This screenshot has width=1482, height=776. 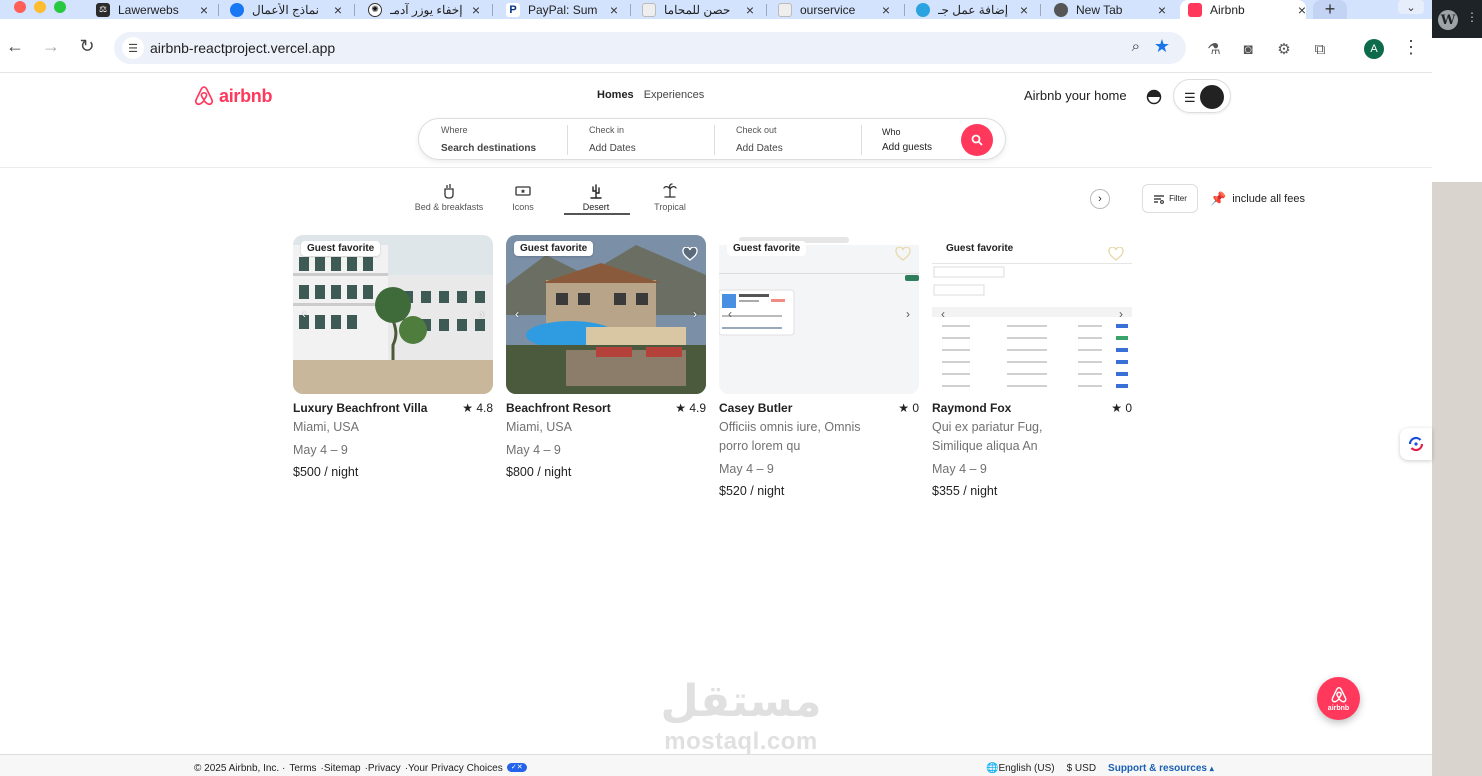 I want to click on address-bar: ☰ airbnb-reactproject.vercel.app ⌕ ★, so click(x=650, y=48).